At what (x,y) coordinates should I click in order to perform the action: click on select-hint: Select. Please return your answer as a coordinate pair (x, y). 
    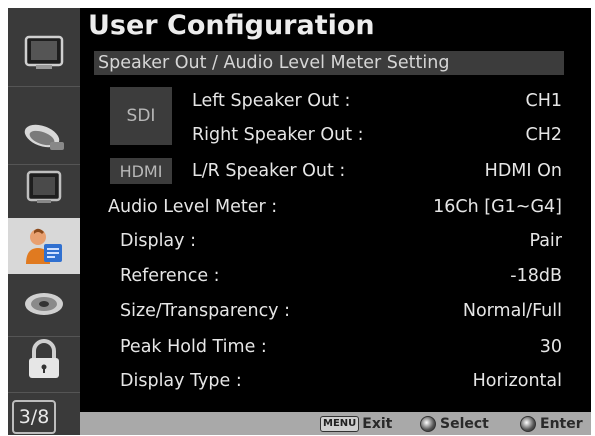
    Looking at the image, I should click on (454, 423).